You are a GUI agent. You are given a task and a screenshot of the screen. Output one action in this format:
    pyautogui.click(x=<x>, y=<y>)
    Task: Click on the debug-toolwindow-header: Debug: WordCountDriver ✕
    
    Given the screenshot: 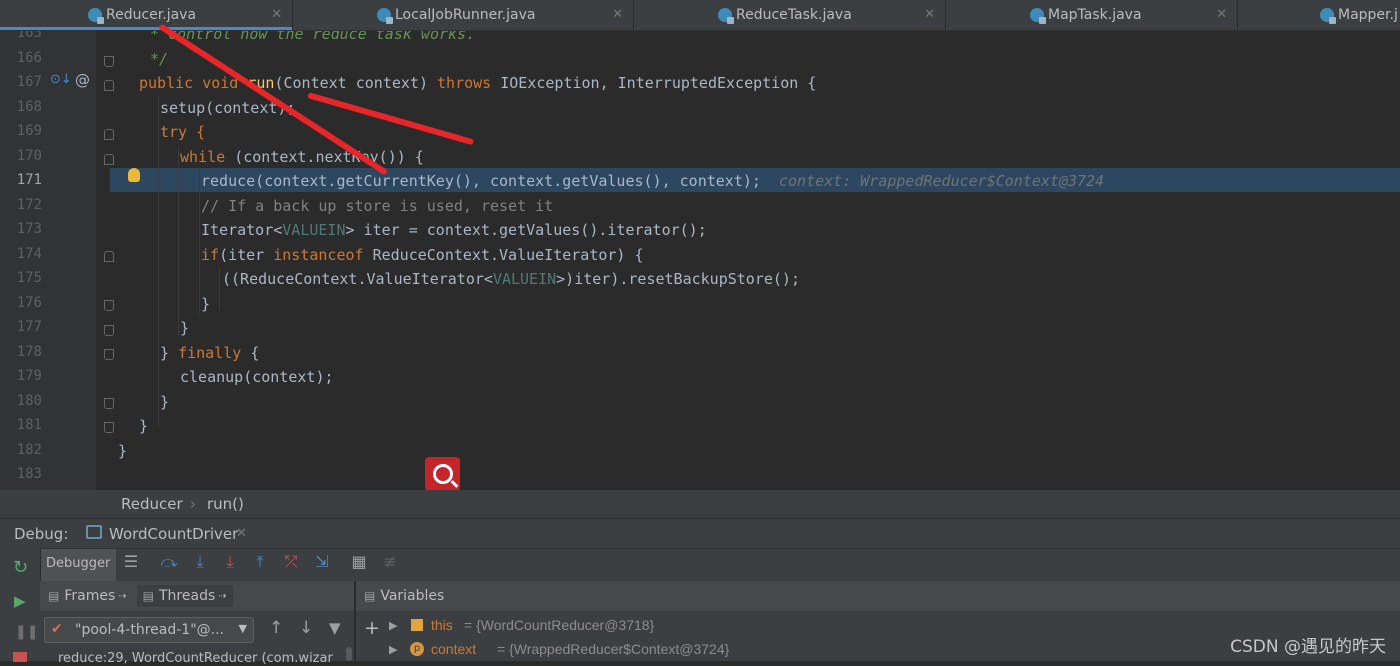 What is the action you would take?
    pyautogui.click(x=700, y=533)
    